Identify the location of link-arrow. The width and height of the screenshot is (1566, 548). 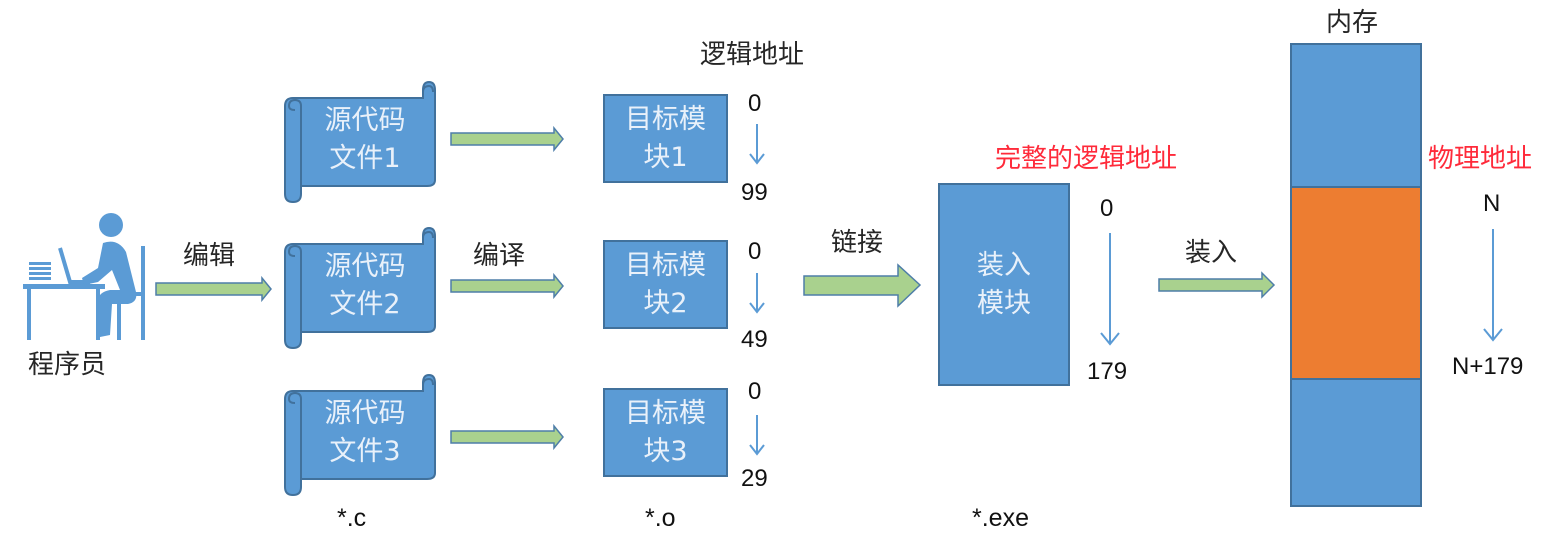
(862, 285).